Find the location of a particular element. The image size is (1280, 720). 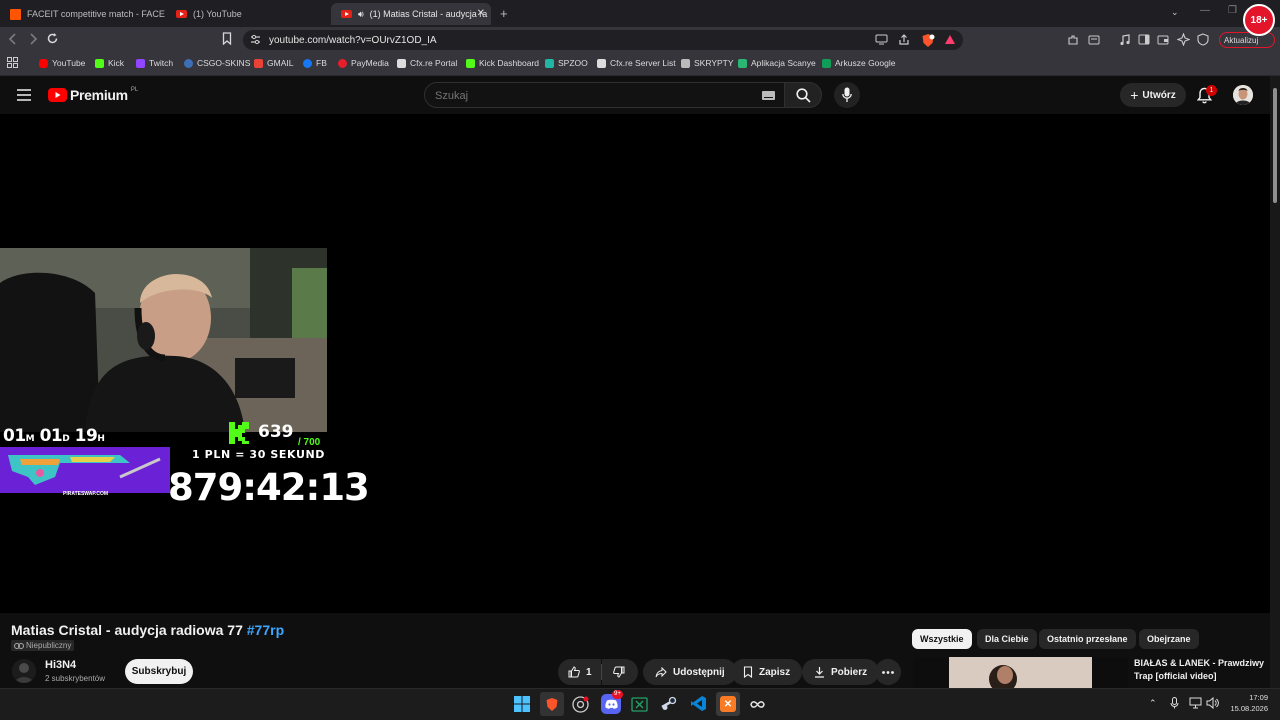

facebook-icon is located at coordinates (307, 63).